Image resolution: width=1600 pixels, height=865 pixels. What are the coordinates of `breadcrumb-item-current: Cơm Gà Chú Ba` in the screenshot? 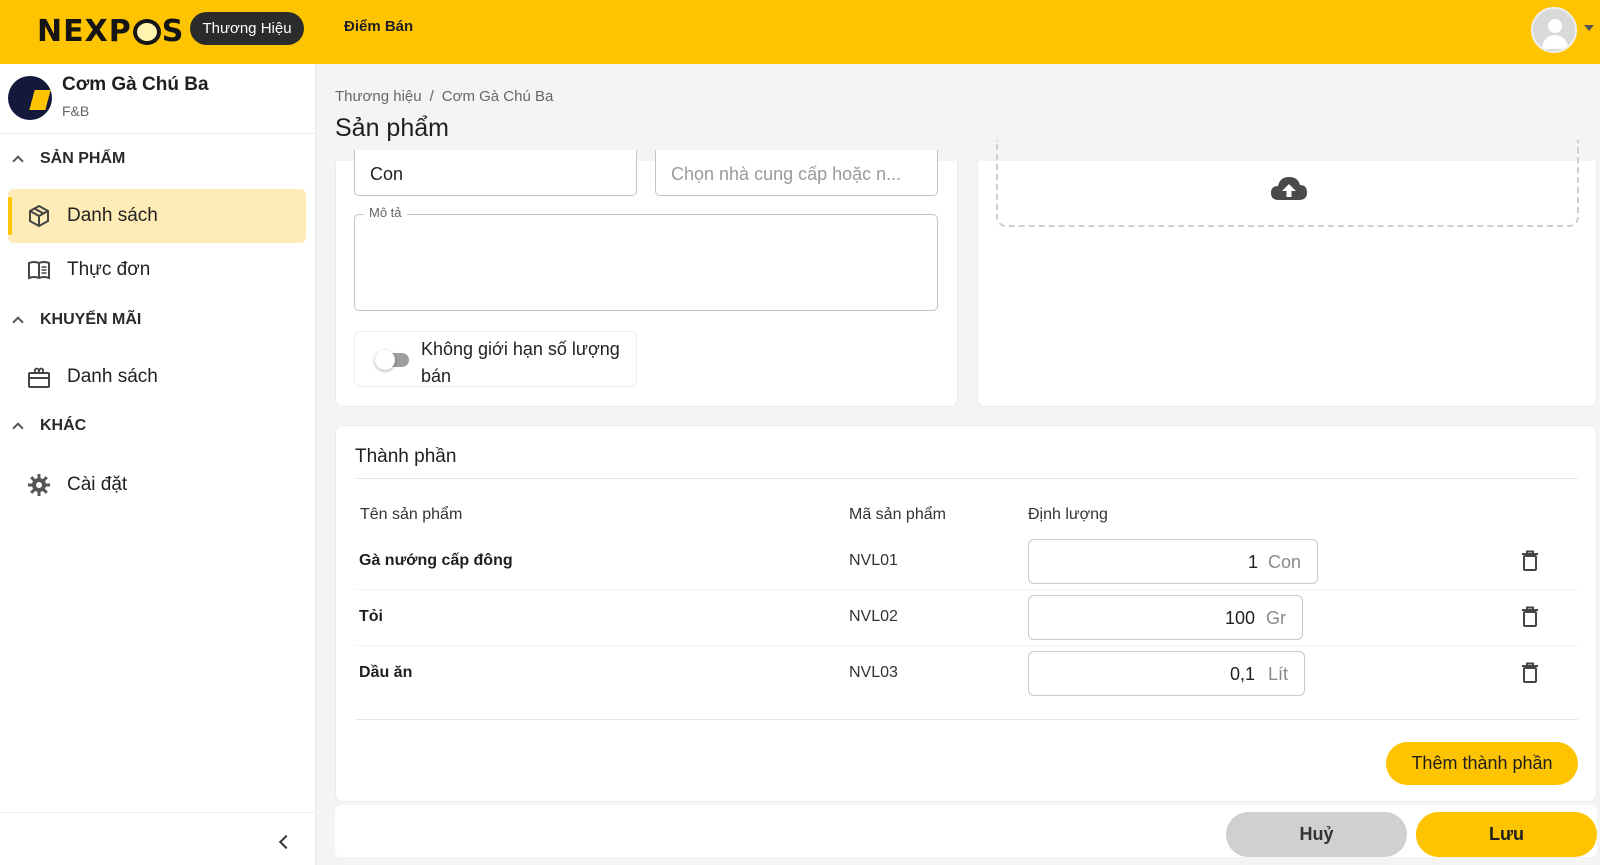 It's located at (497, 96).